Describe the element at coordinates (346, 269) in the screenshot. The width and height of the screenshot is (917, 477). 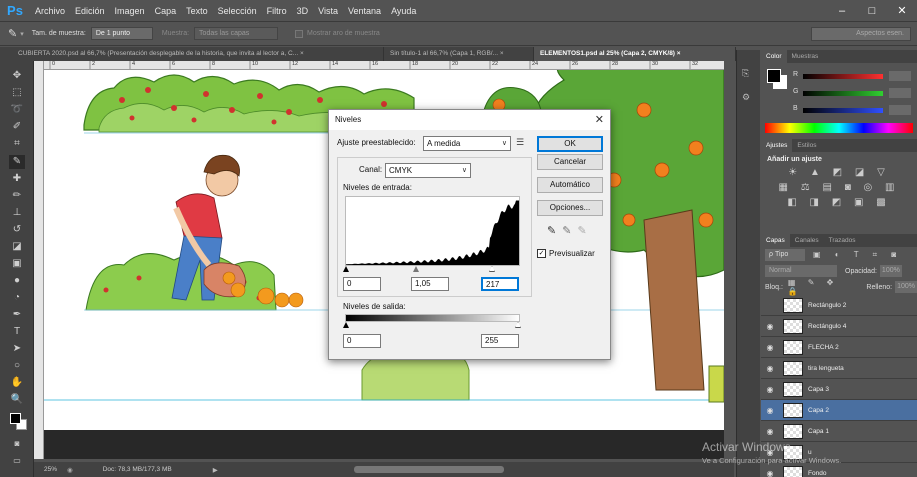
I see `input-black-slider` at that location.